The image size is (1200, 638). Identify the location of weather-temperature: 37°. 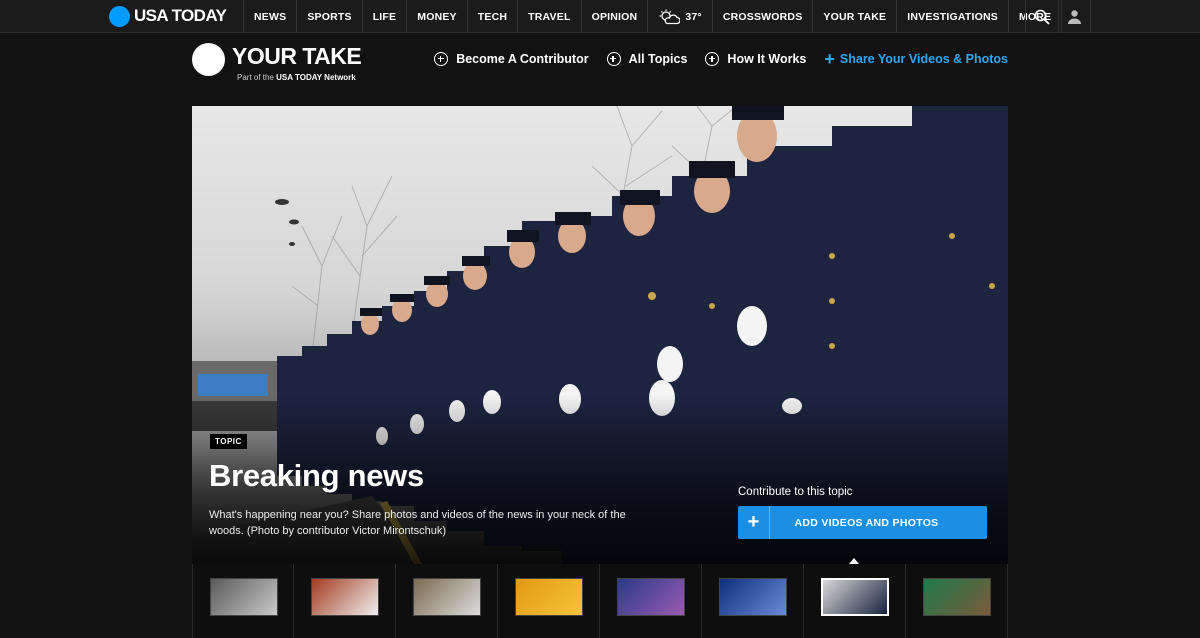
(693, 16).